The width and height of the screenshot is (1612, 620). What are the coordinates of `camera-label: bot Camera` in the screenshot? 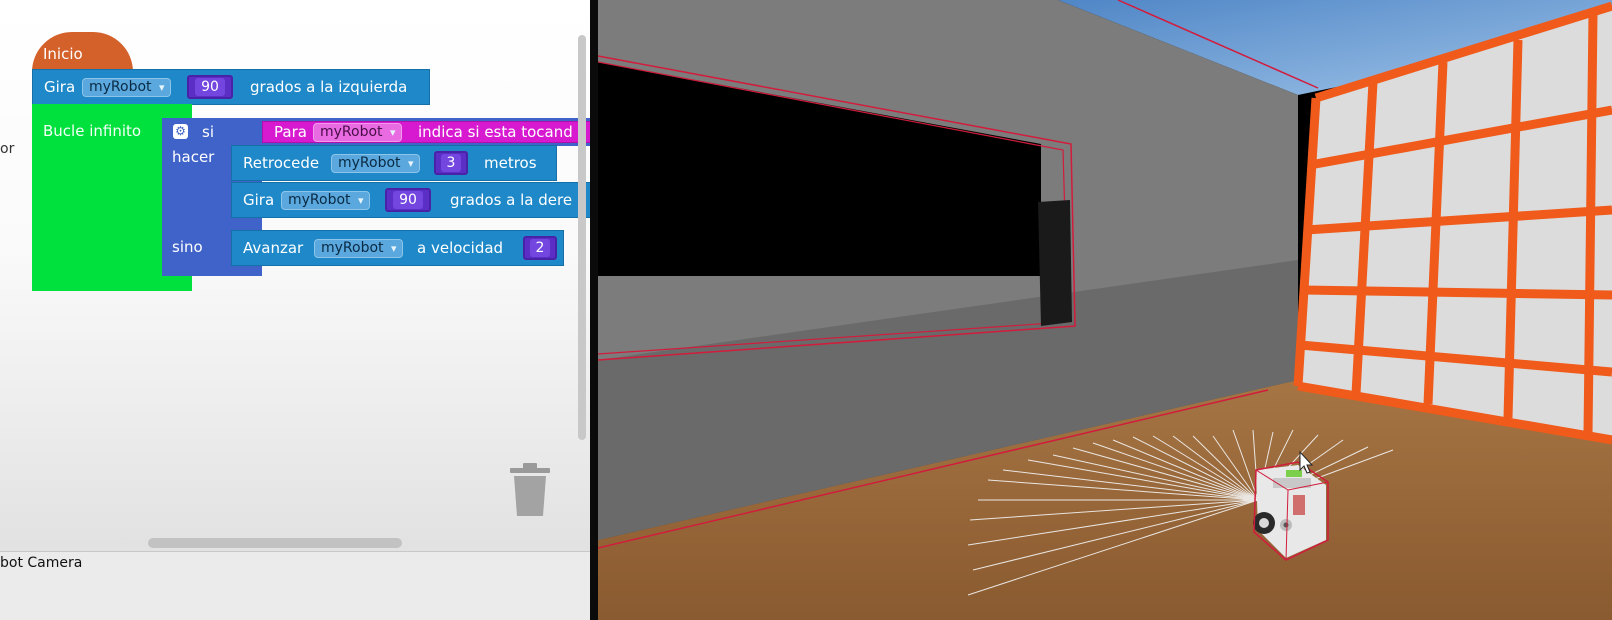 It's located at (41, 563).